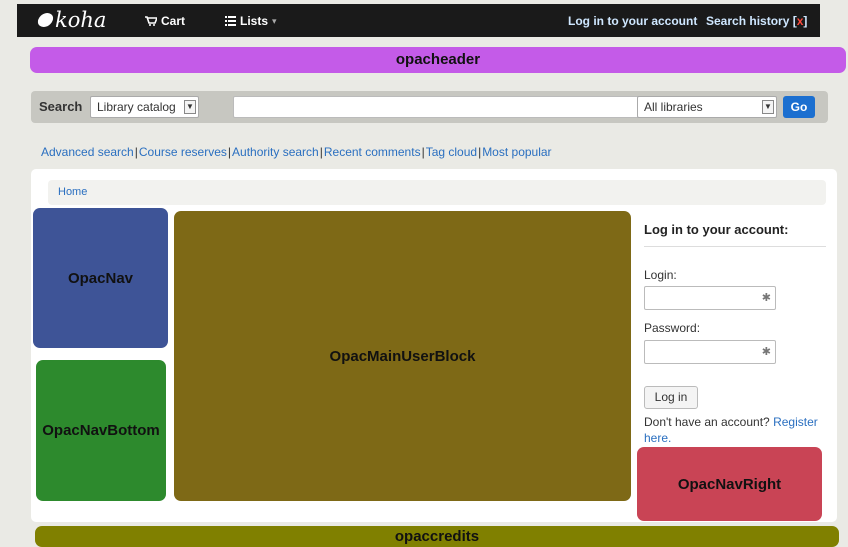  I want to click on bracket-close: ], so click(805, 21).